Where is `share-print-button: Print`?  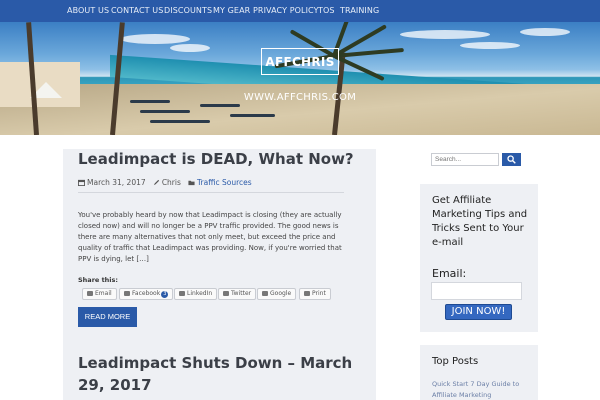 share-print-button: Print is located at coordinates (315, 294).